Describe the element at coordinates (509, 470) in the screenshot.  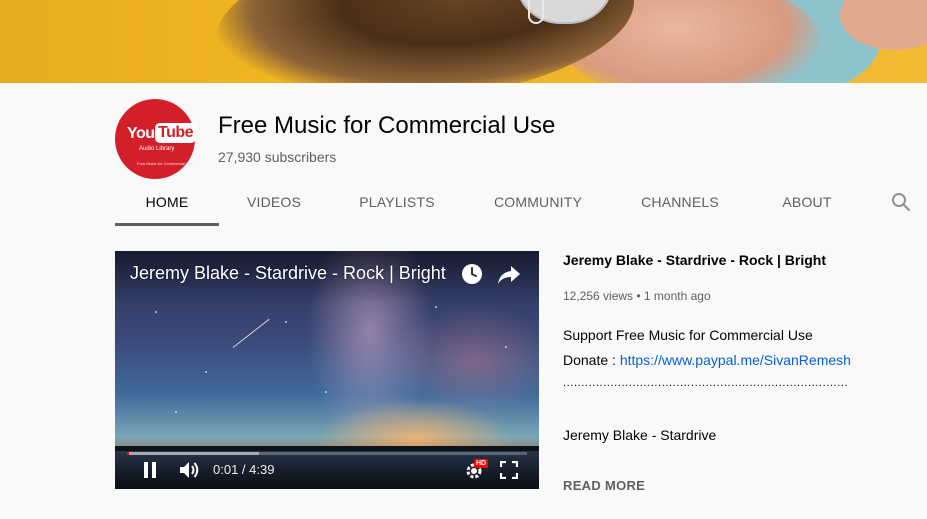
I see `fullscreen-icon` at that location.